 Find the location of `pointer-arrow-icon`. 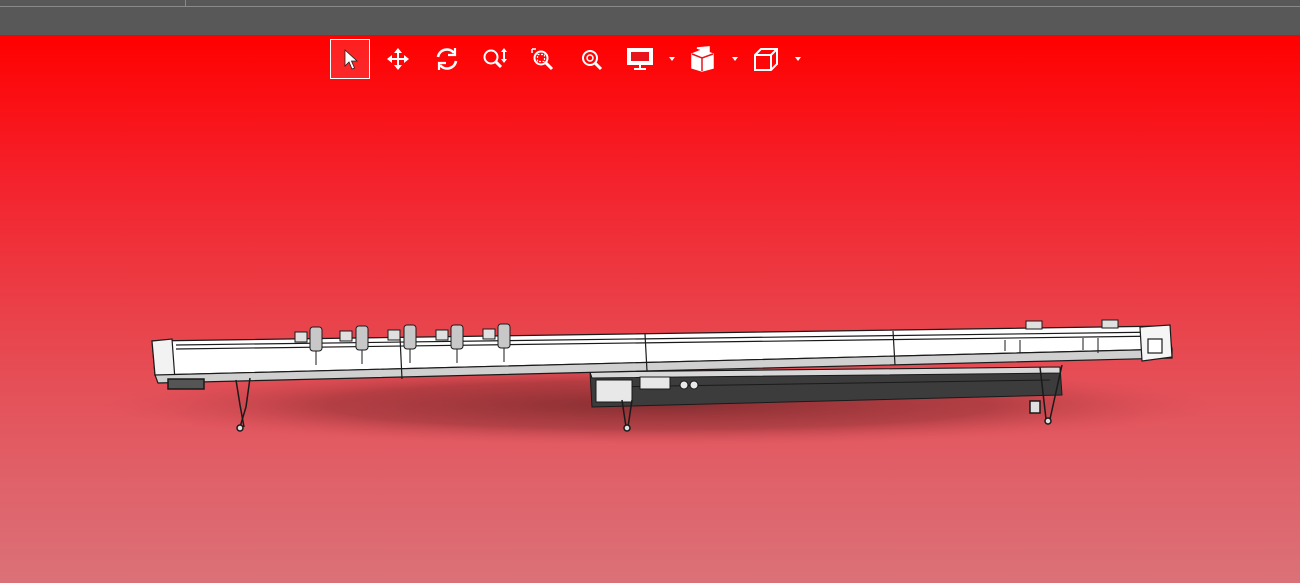

pointer-arrow-icon is located at coordinates (350, 59).